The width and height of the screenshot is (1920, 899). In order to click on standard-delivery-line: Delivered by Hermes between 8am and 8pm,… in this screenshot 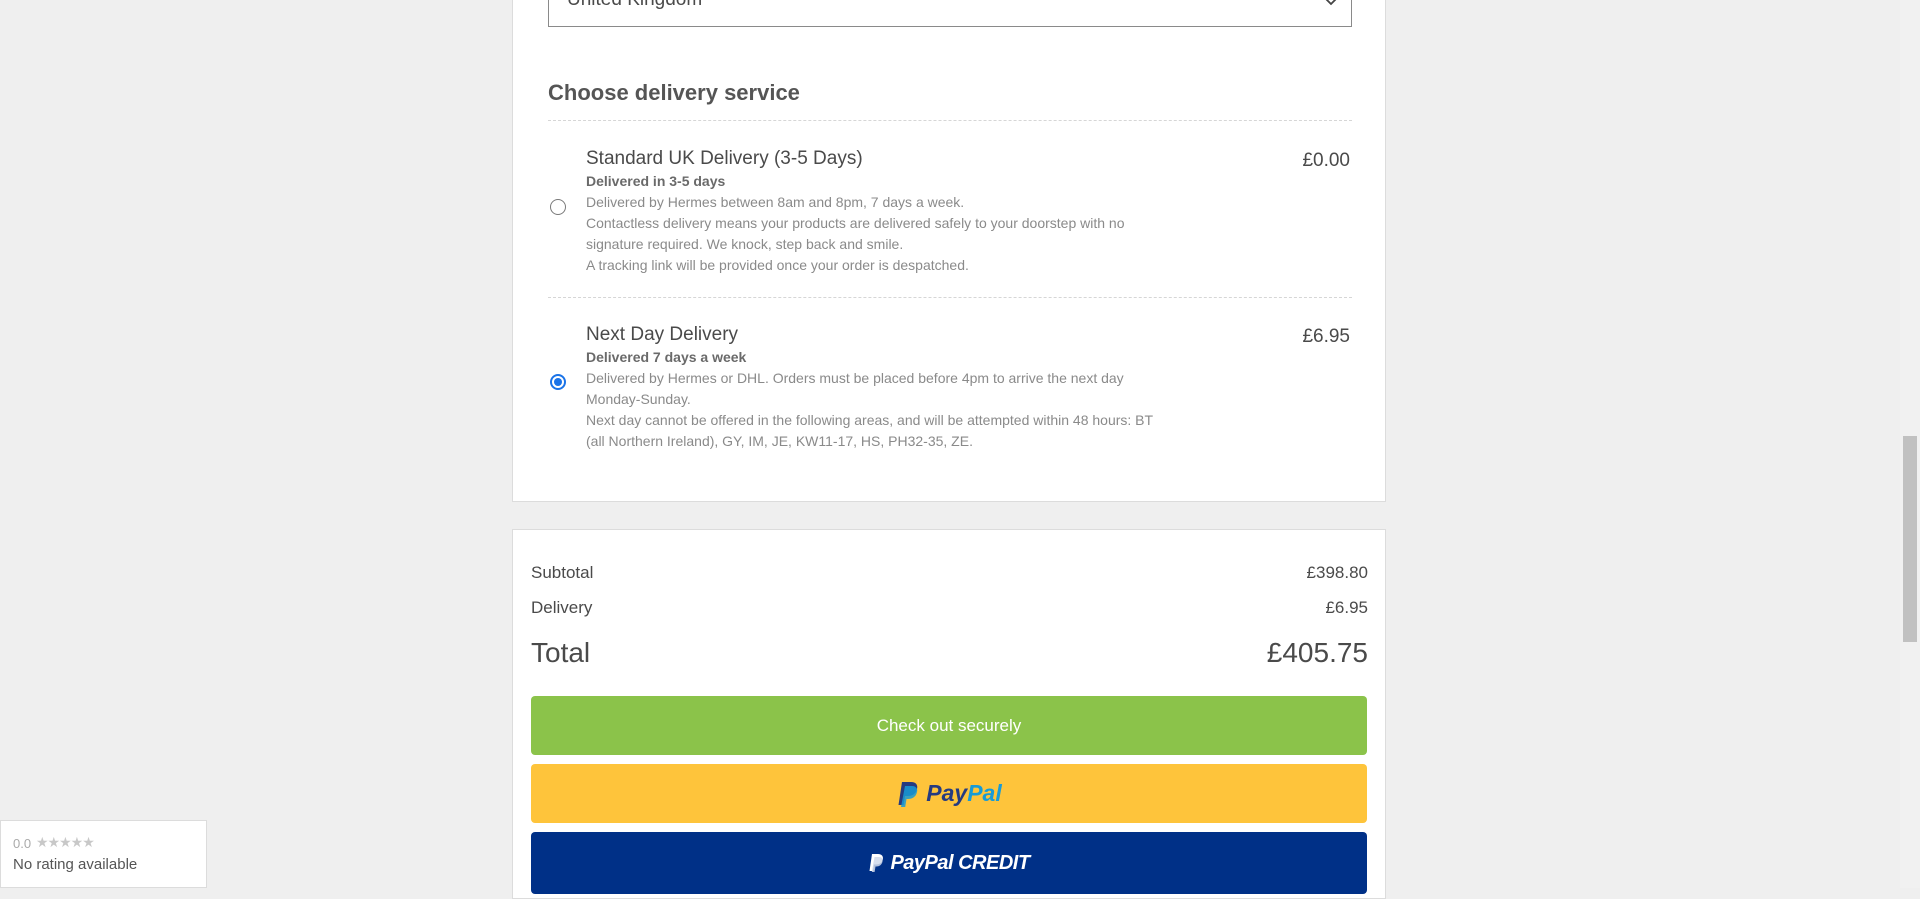, I will do `click(775, 202)`.